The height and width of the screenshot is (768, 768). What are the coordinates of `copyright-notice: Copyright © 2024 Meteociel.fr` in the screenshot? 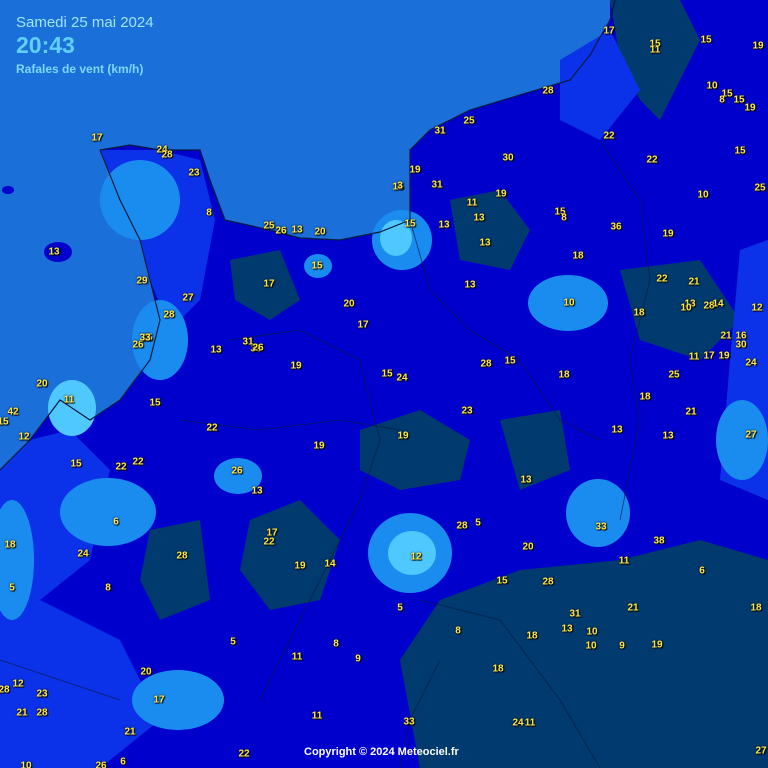 It's located at (381, 752).